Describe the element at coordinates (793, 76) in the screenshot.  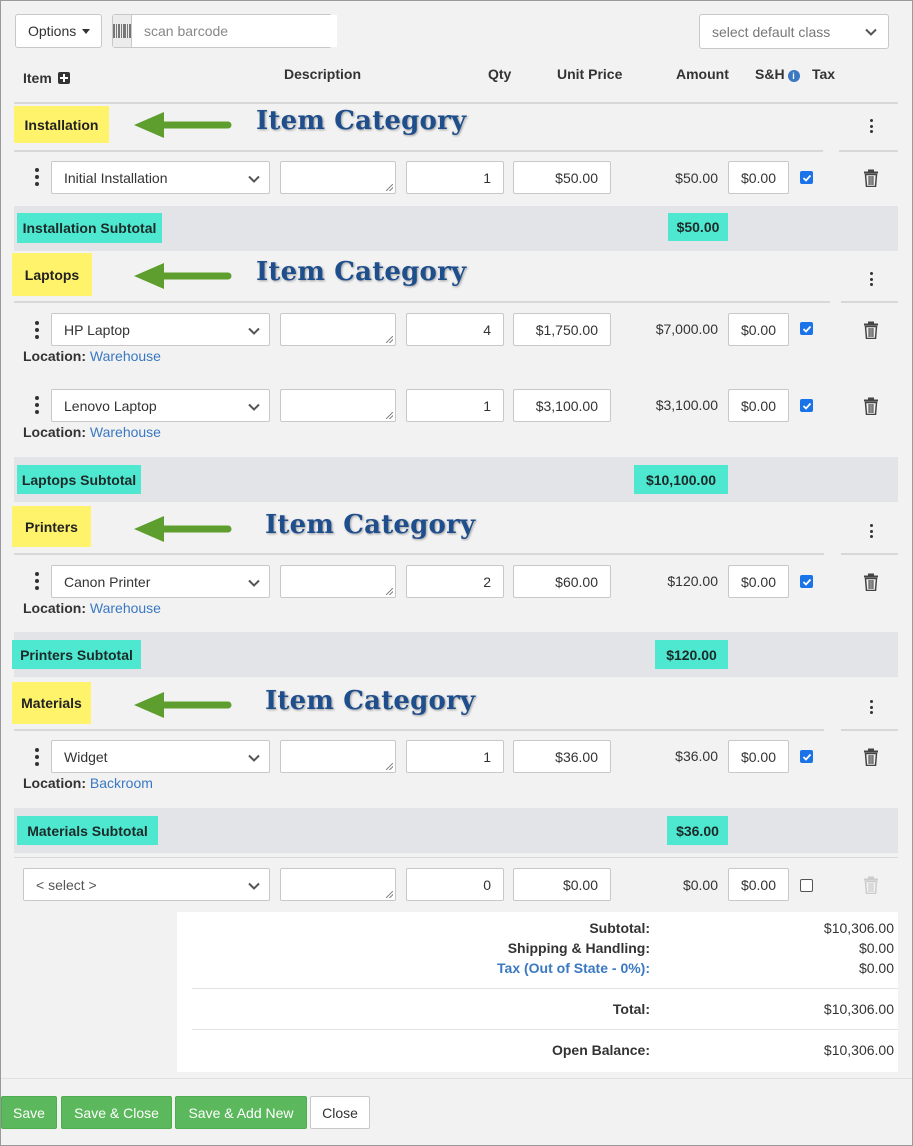
I see `info-icon: i` at that location.